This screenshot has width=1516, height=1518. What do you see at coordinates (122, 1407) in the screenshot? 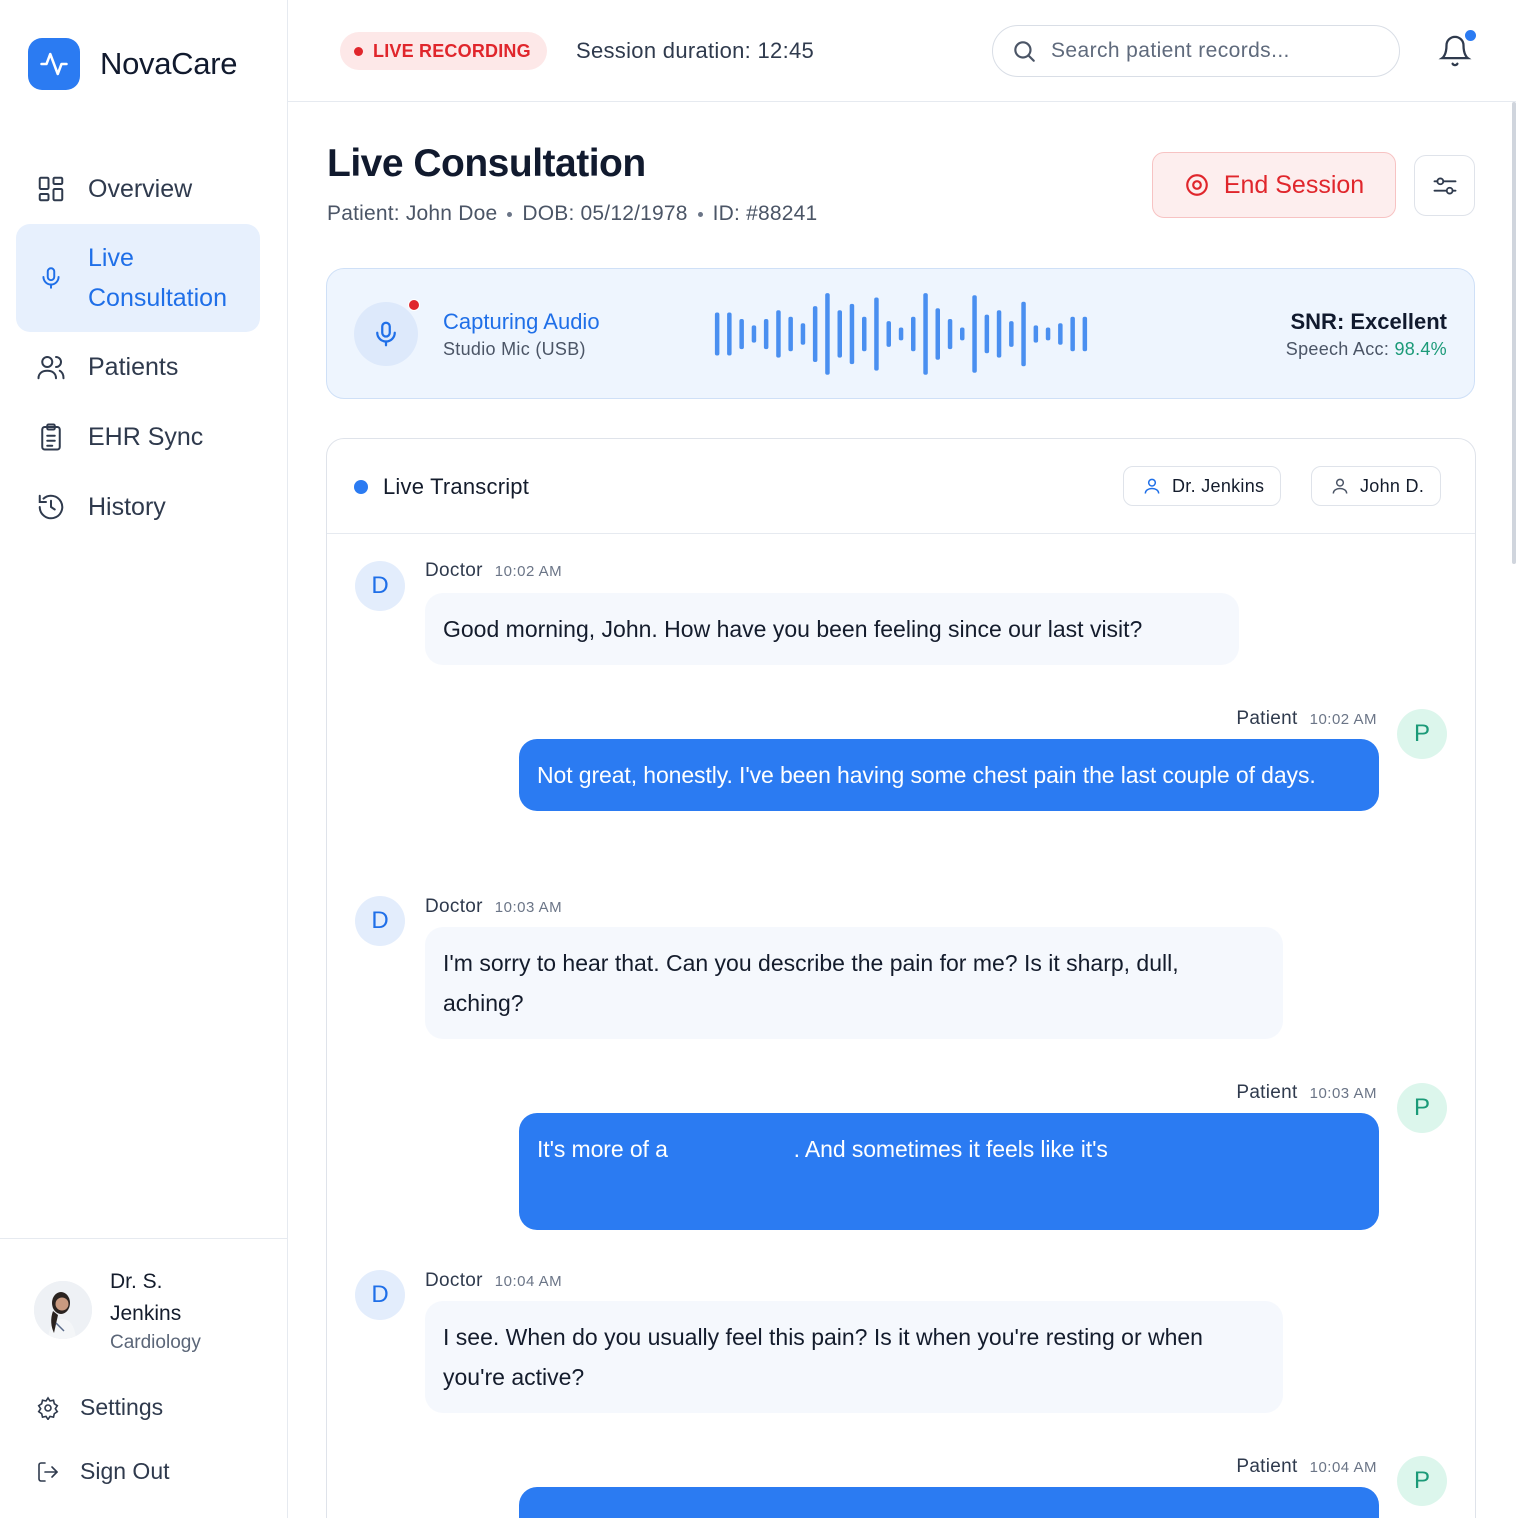
I see `settings-label: Settings` at bounding box center [122, 1407].